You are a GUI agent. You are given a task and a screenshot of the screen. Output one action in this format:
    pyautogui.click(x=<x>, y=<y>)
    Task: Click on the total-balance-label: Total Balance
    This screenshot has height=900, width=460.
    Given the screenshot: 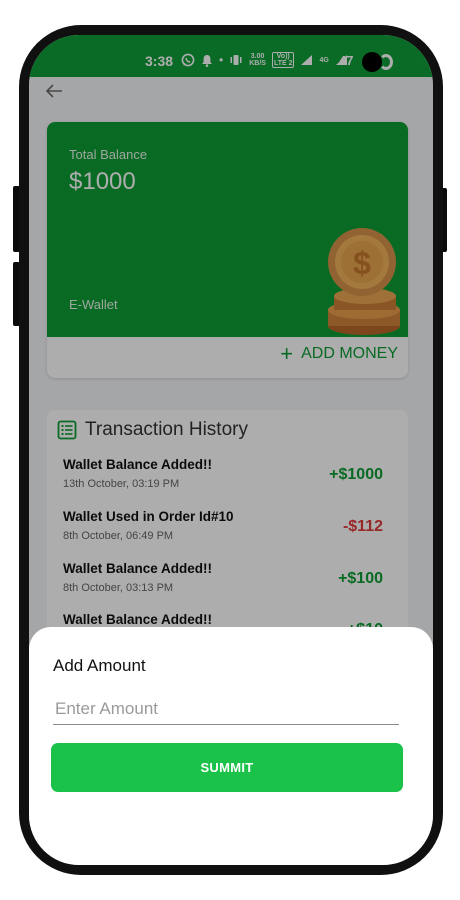 What is the action you would take?
    pyautogui.click(x=108, y=154)
    